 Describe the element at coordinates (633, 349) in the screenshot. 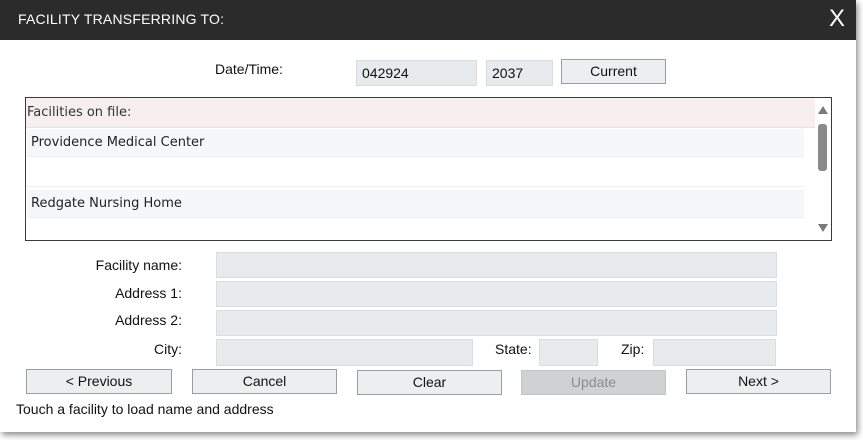

I see `zip-label: Zip:` at that location.